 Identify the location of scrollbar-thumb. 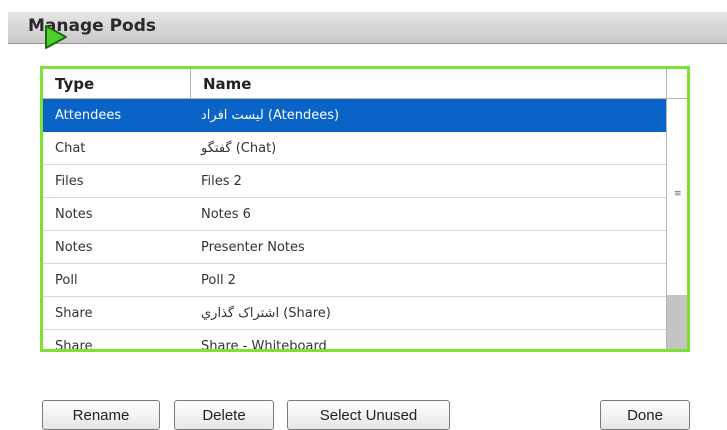
(677, 322).